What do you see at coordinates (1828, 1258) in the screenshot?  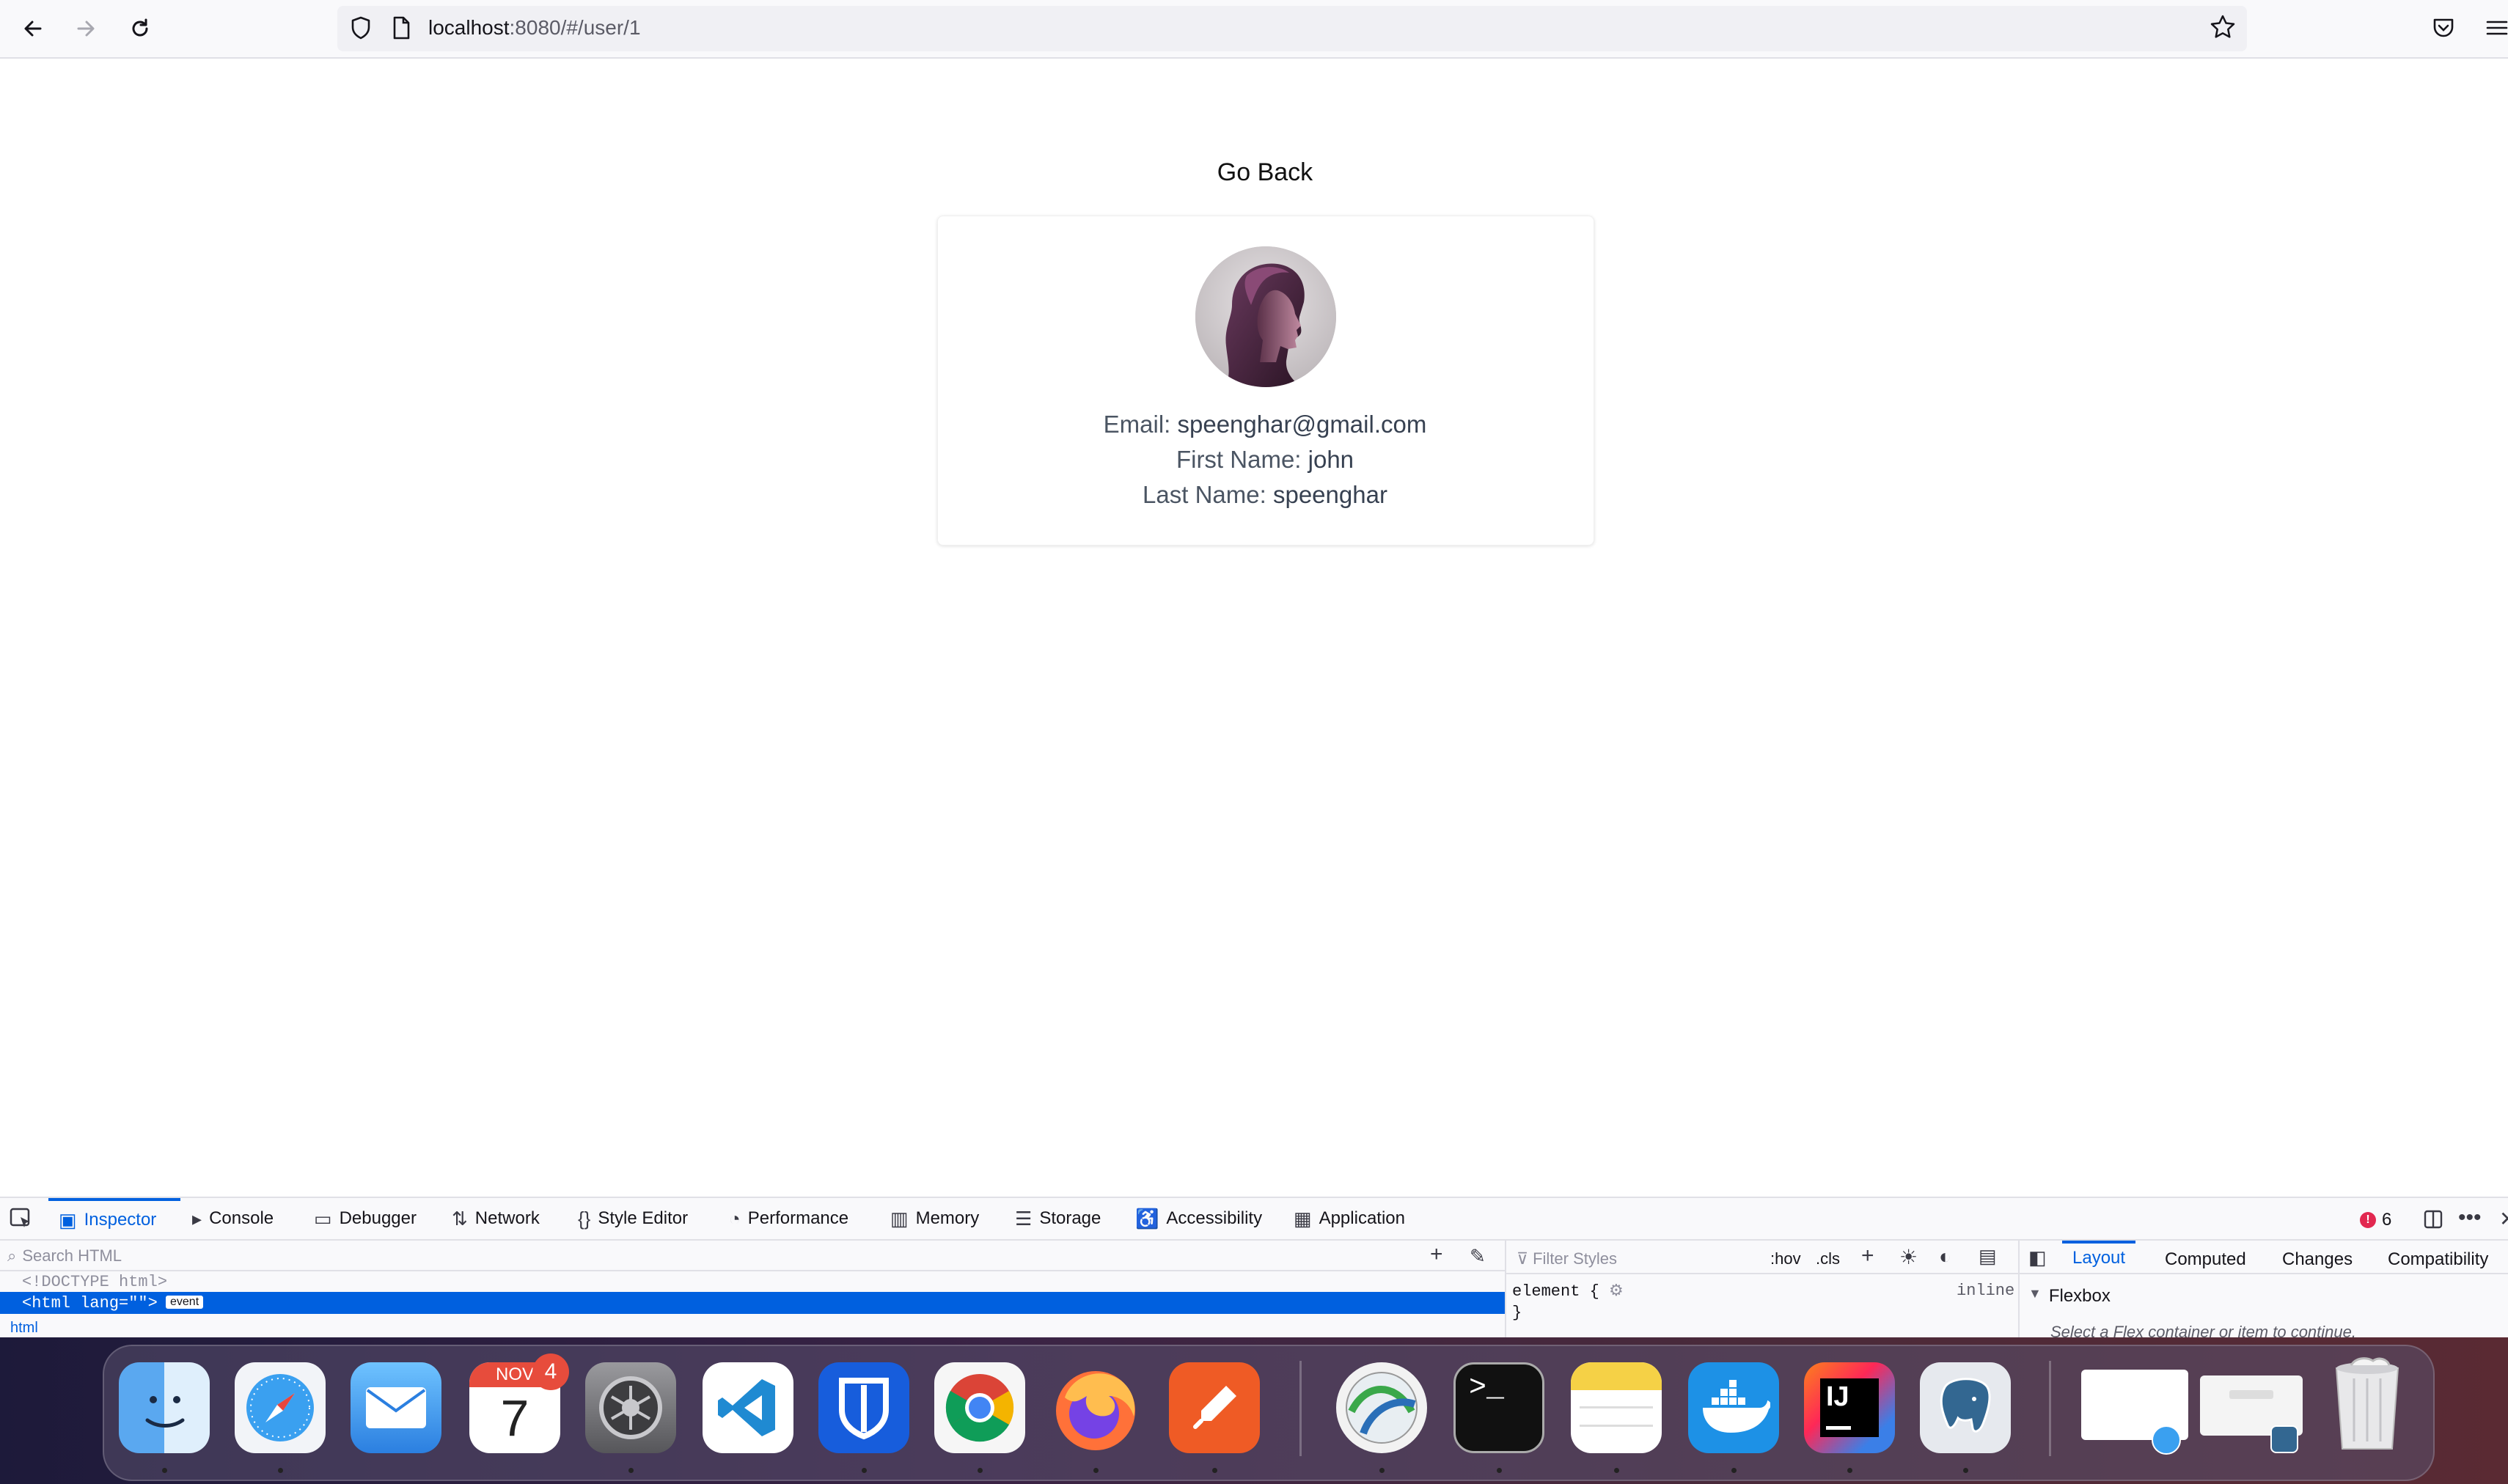 I see `cls-toggle: .cls` at bounding box center [1828, 1258].